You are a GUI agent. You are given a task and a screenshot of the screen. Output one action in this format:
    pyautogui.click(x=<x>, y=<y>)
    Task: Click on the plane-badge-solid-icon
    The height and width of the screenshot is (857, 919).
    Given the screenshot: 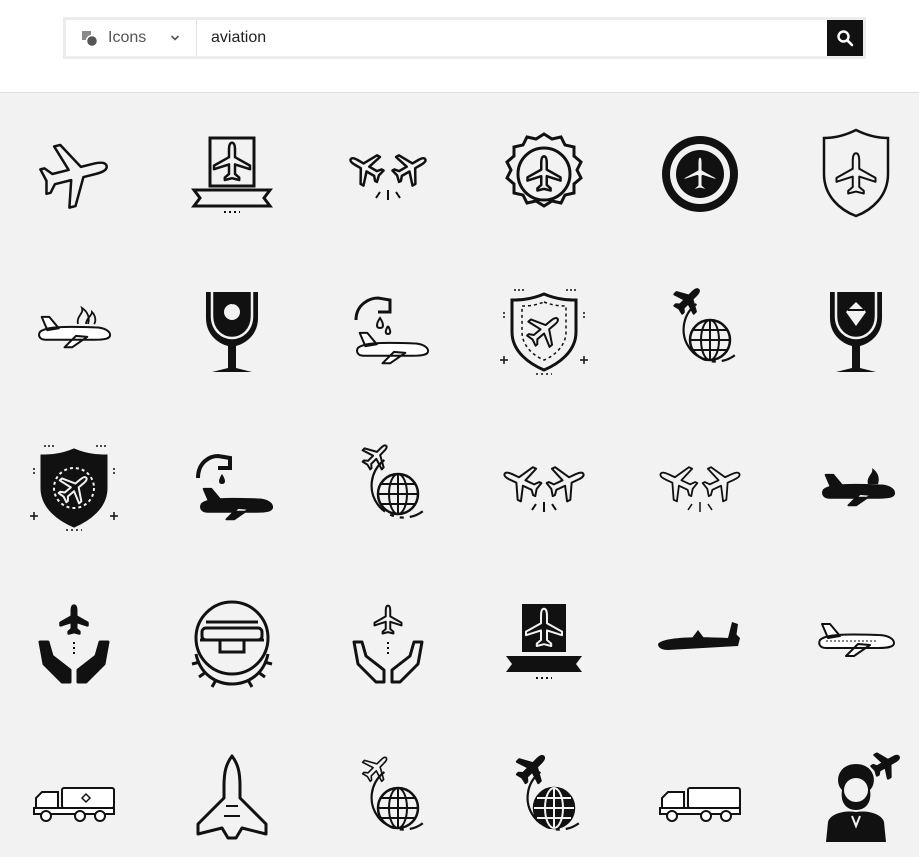 What is the action you would take?
    pyautogui.click(x=700, y=174)
    